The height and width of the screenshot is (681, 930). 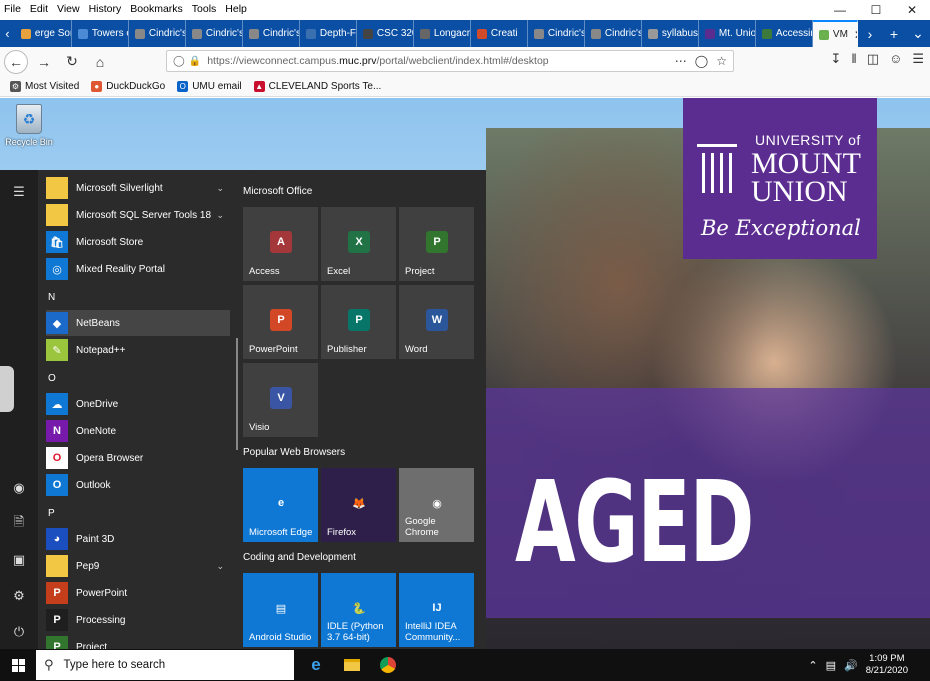 What do you see at coordinates (165, 665) in the screenshot?
I see `taskbar-search-box: ⚲ Type here to search` at bounding box center [165, 665].